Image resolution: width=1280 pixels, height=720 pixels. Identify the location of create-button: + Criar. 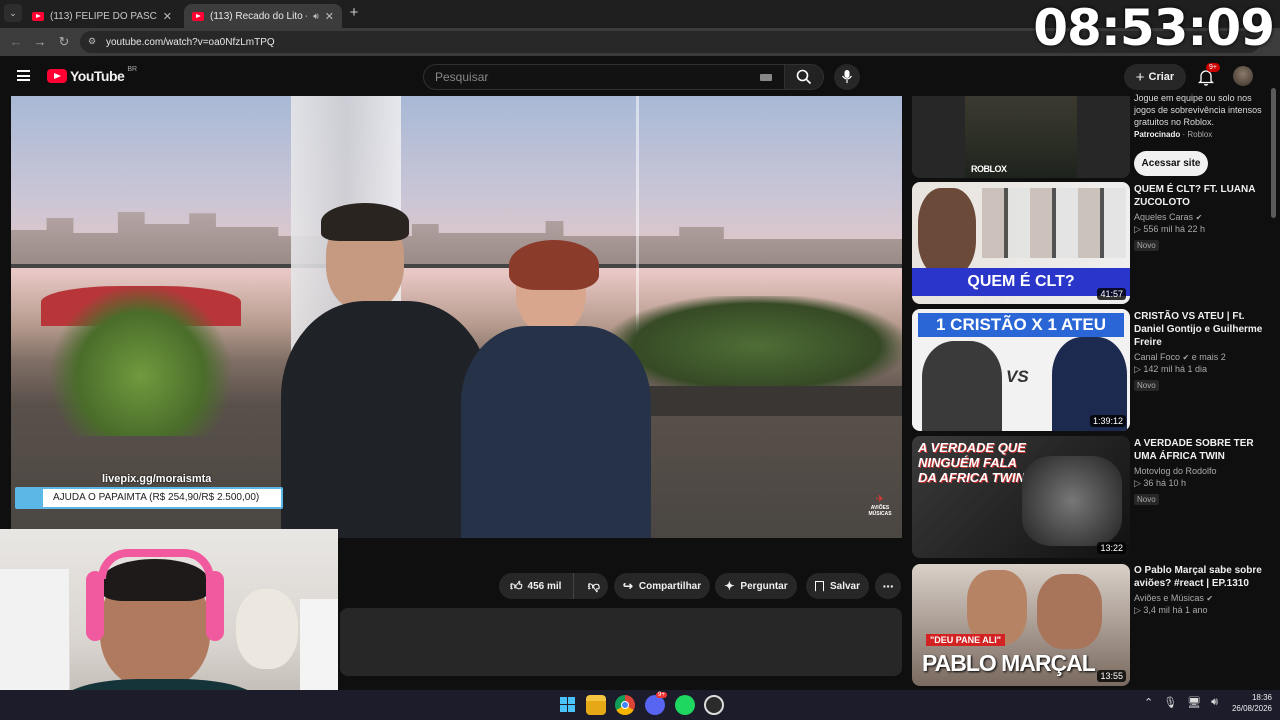
(1155, 77).